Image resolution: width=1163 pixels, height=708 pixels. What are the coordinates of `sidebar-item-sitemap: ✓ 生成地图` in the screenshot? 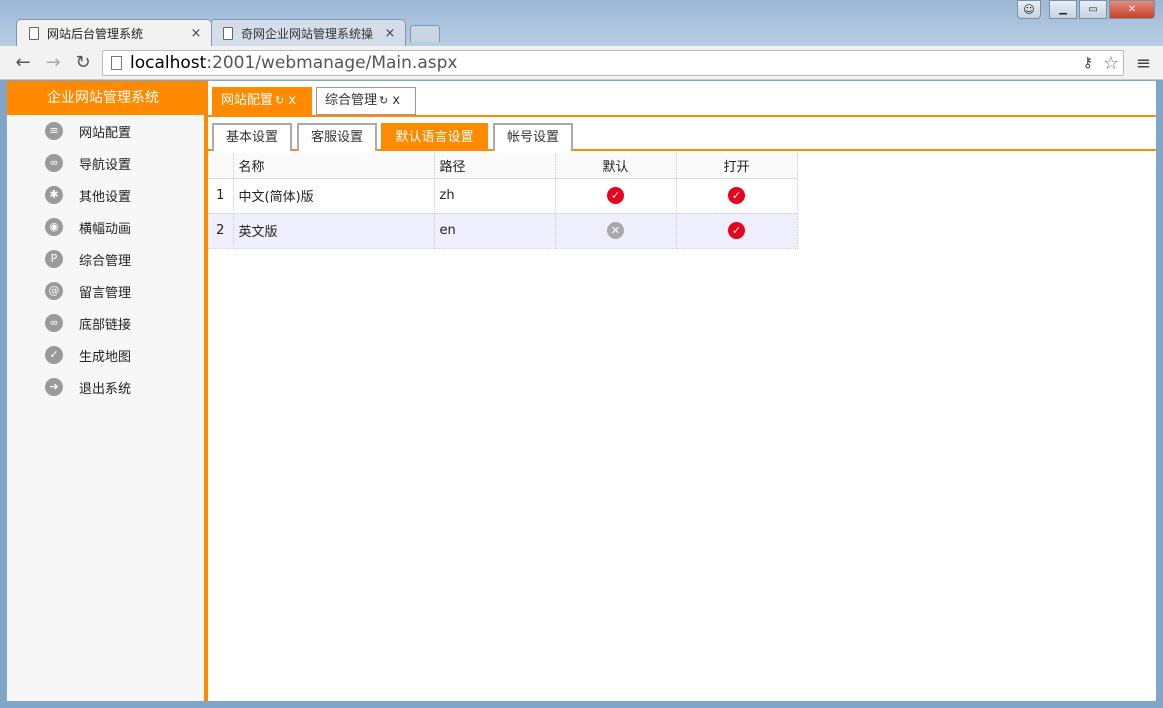 It's located at (105, 355).